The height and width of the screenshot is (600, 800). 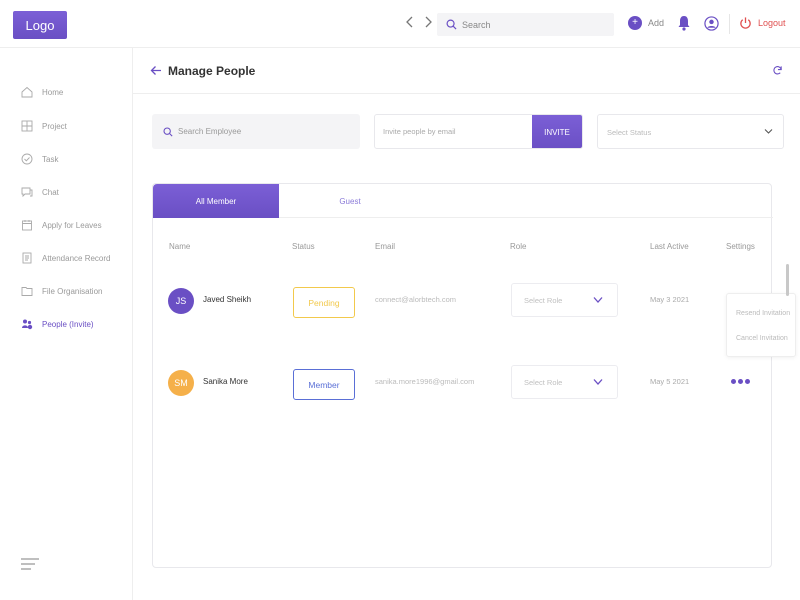 I want to click on avatar: JS, so click(x=181, y=301).